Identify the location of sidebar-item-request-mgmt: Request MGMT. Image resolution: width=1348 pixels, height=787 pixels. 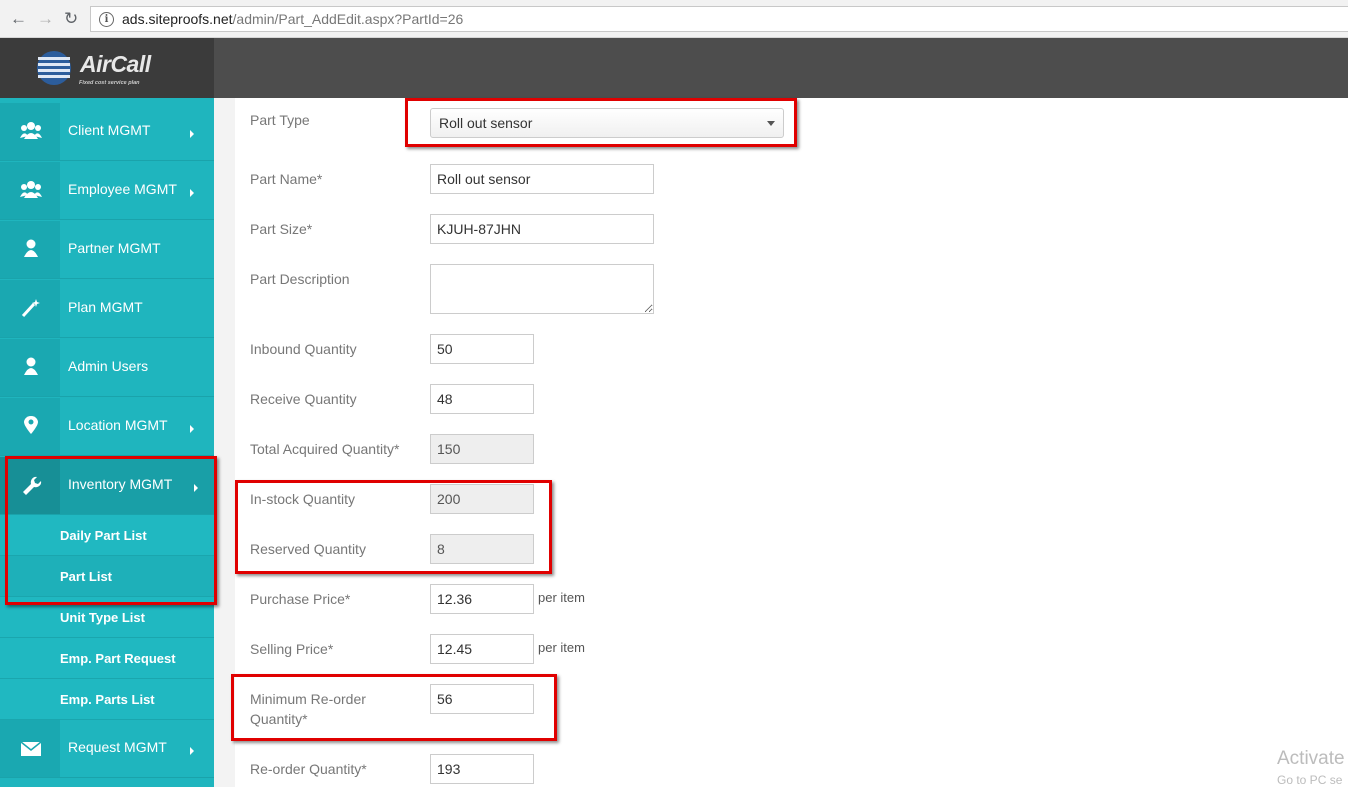
(107, 749).